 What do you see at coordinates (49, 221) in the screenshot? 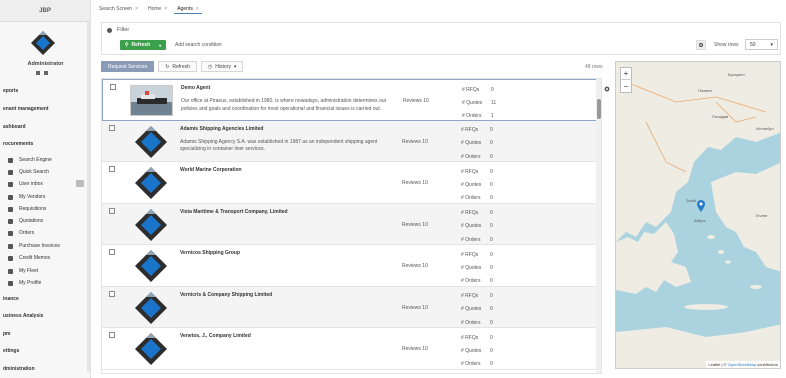
I see `sidebar-item-quotations: Quotations` at bounding box center [49, 221].